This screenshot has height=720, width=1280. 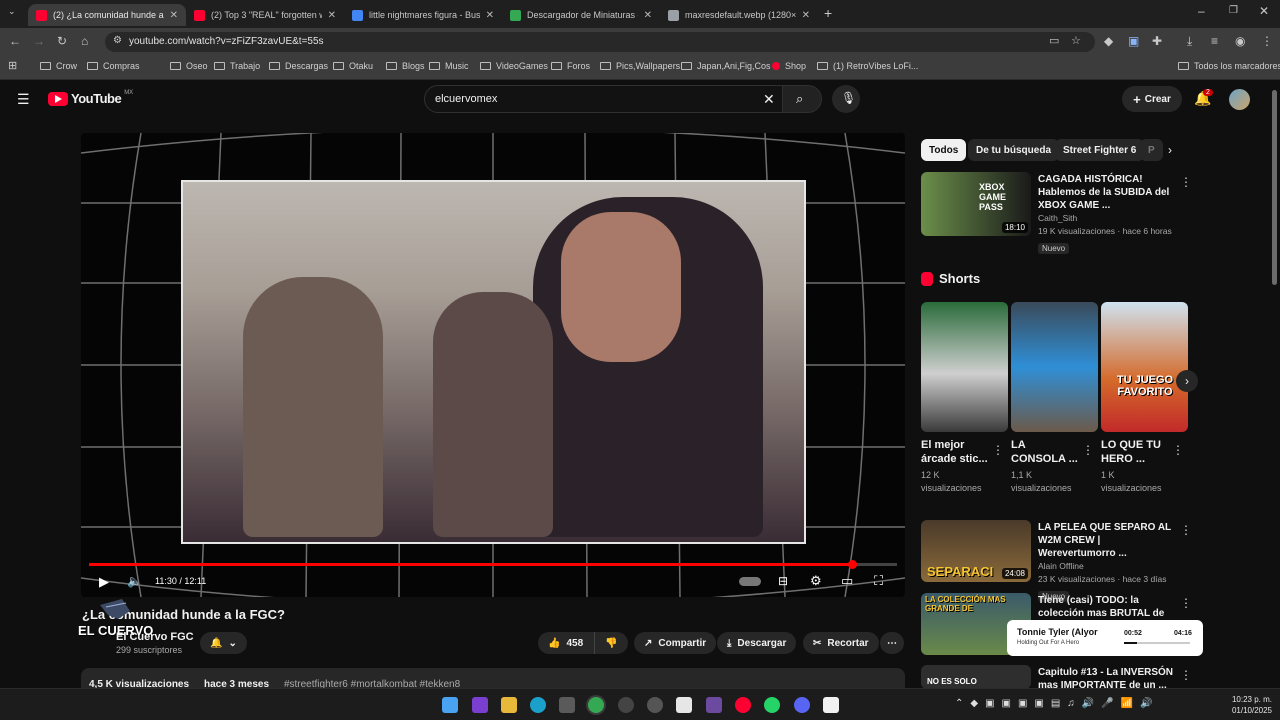 What do you see at coordinates (640, 66) in the screenshot?
I see `bookmark-item: Pics,Wallpapers` at bounding box center [640, 66].